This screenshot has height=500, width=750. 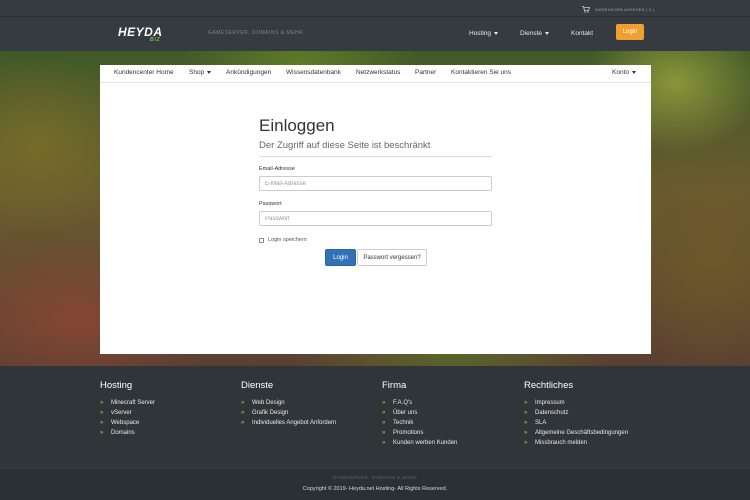 I want to click on subnav-item-contact: Kontaktieren Sie uns, so click(x=481, y=72).